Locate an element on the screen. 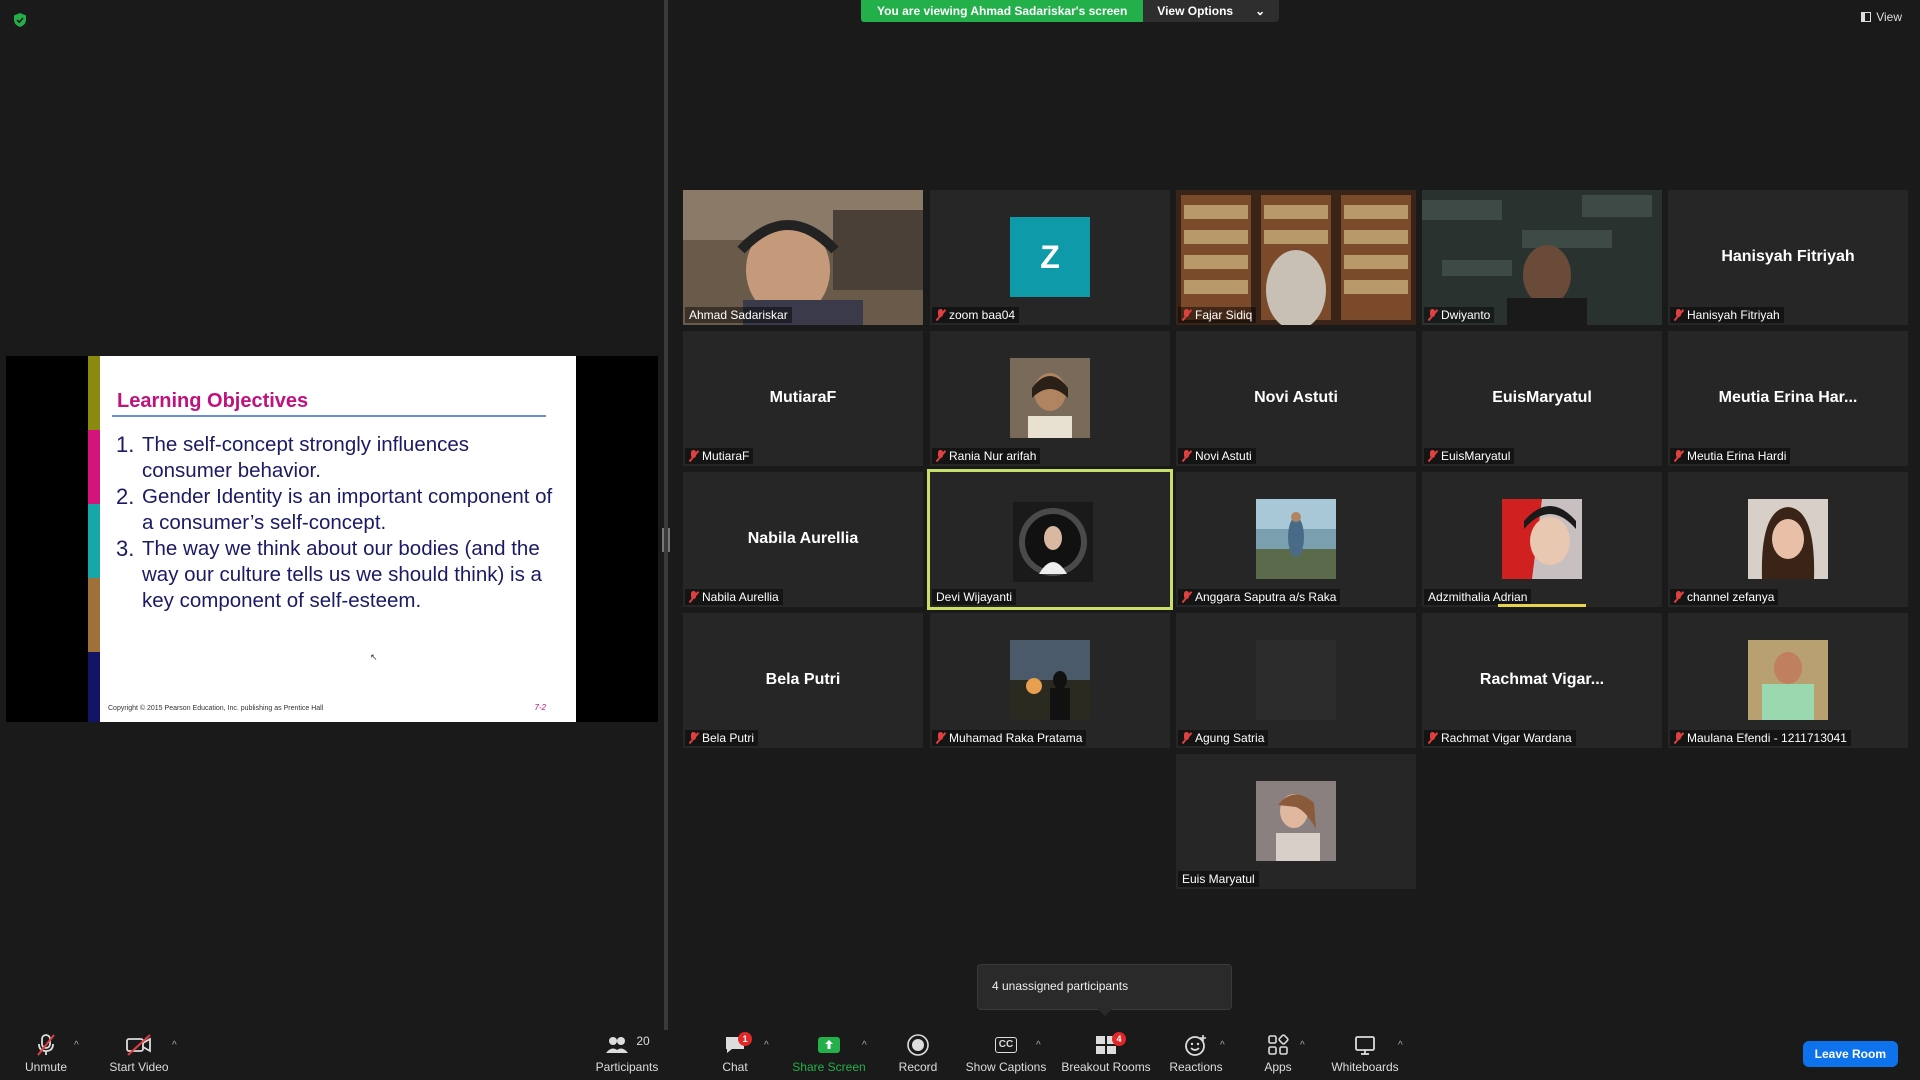 Image resolution: width=1920 pixels, height=1080 pixels. view-button: View is located at coordinates (1881, 17).